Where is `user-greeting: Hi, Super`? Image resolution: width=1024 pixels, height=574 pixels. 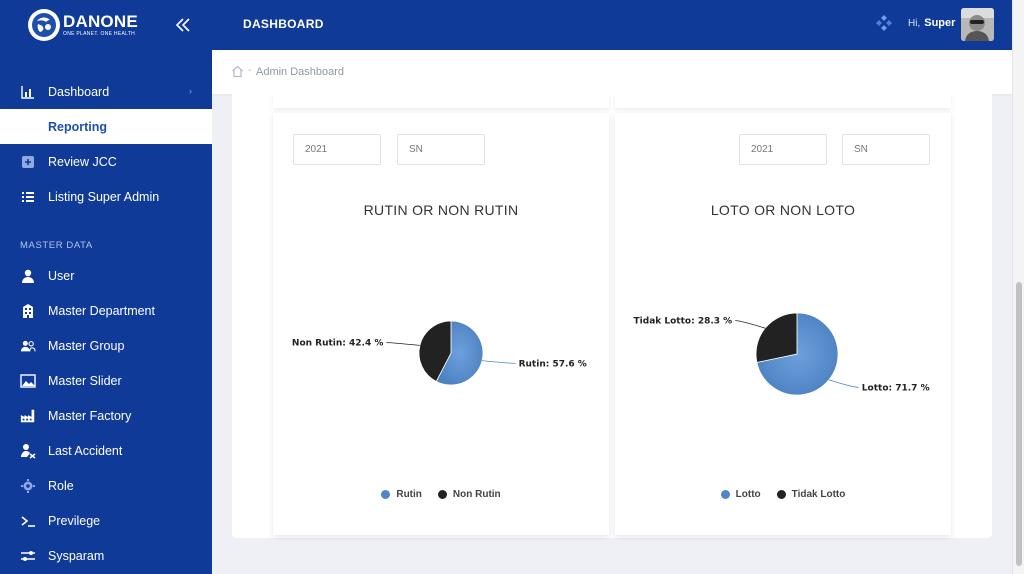
user-greeting: Hi, Super is located at coordinates (931, 23).